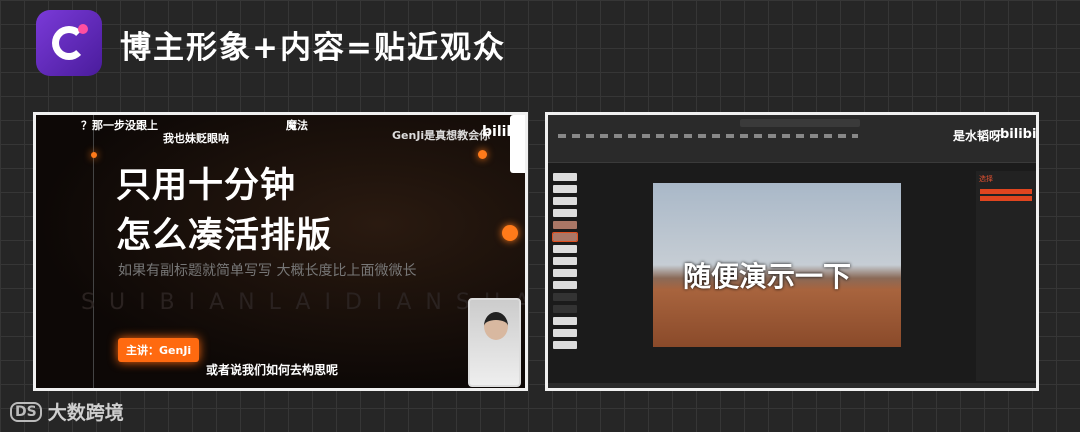 The image size is (1080, 432). I want to click on app-logo, so click(69, 43).